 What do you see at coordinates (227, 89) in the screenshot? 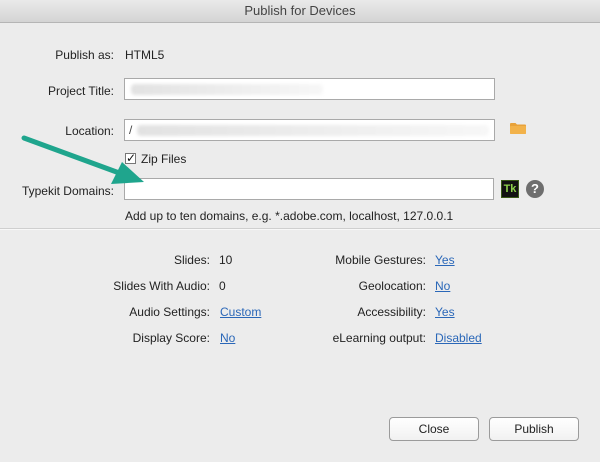
I see `project-title-redaction` at bounding box center [227, 89].